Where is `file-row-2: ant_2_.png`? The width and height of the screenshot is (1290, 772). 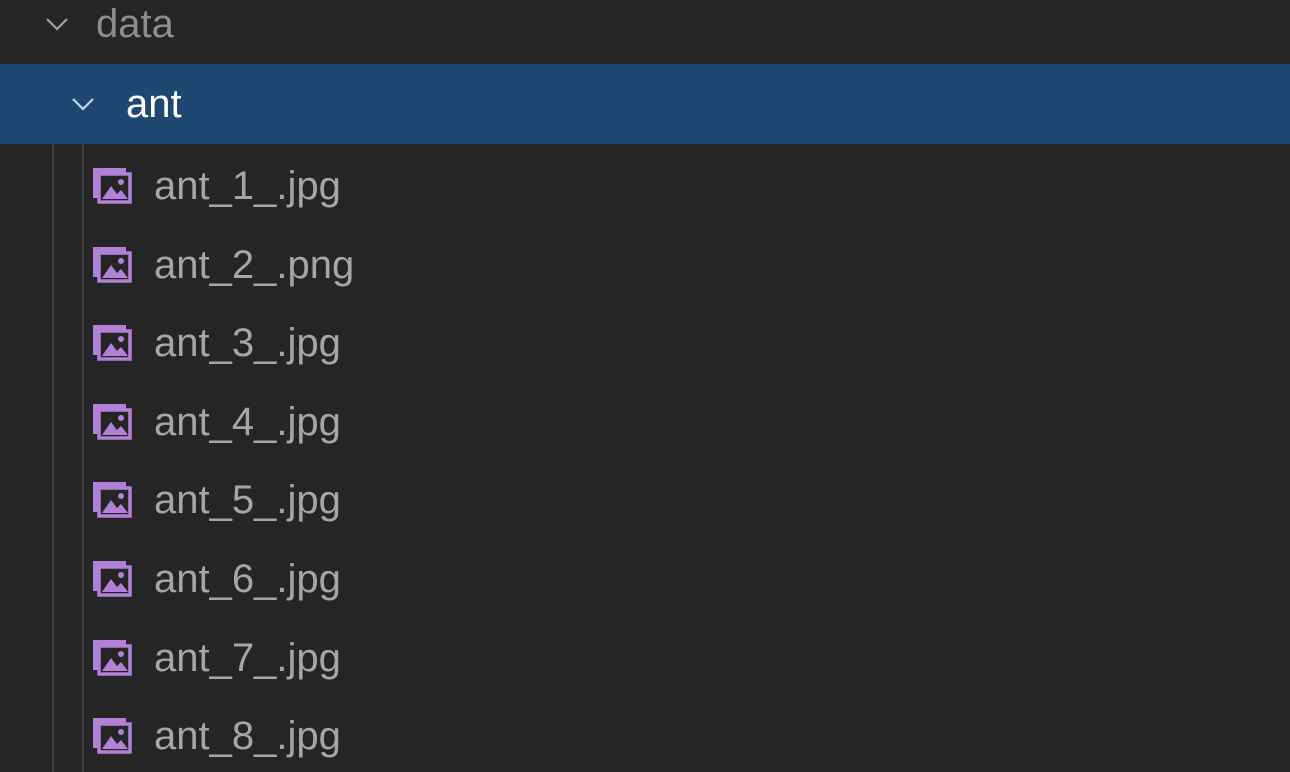
file-row-2: ant_2_.png is located at coordinates (645, 265).